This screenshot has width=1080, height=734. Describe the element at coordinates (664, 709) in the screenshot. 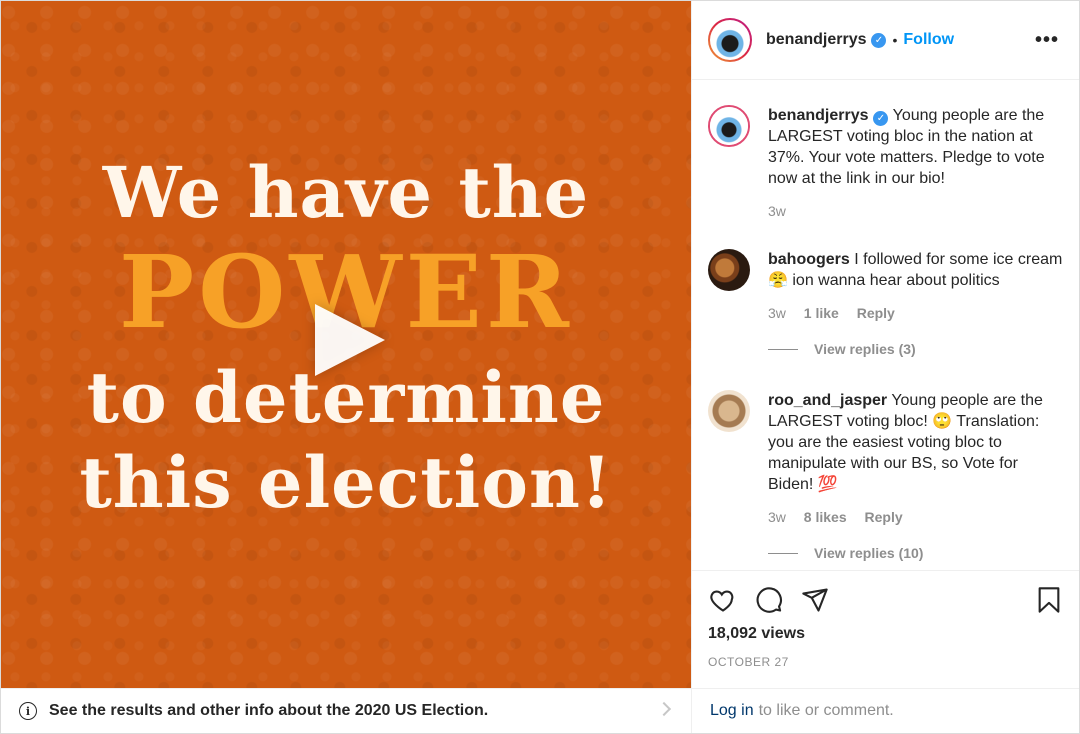

I see `chevron-right-icon` at that location.